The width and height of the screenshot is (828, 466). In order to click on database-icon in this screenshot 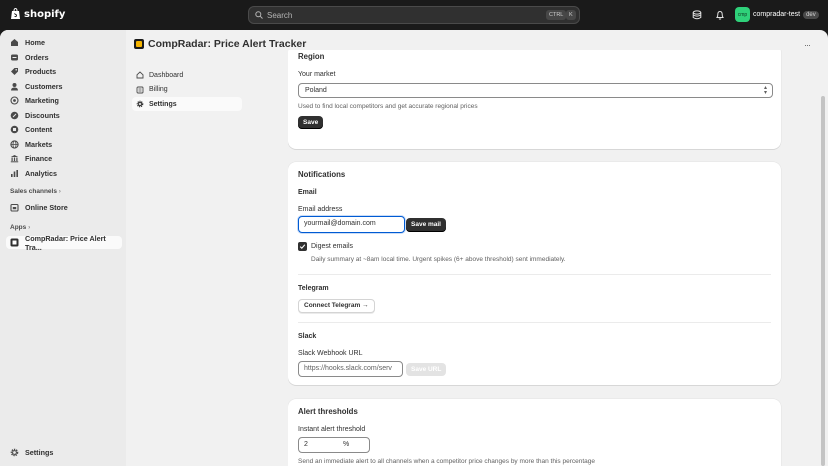, I will do `click(697, 15)`.